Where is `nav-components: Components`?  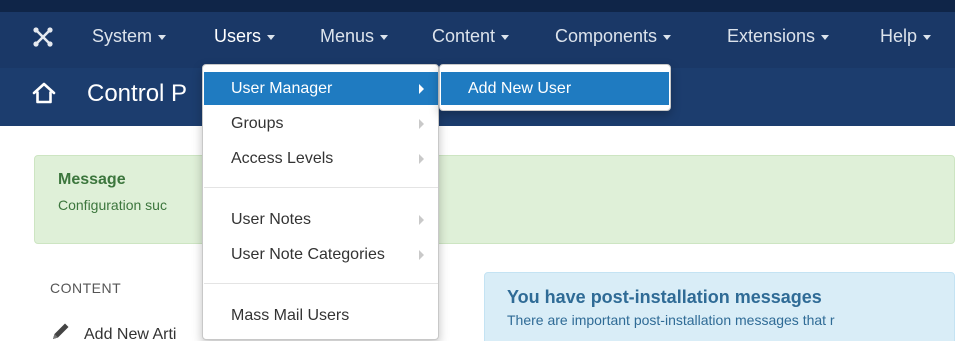 nav-components: Components is located at coordinates (613, 36).